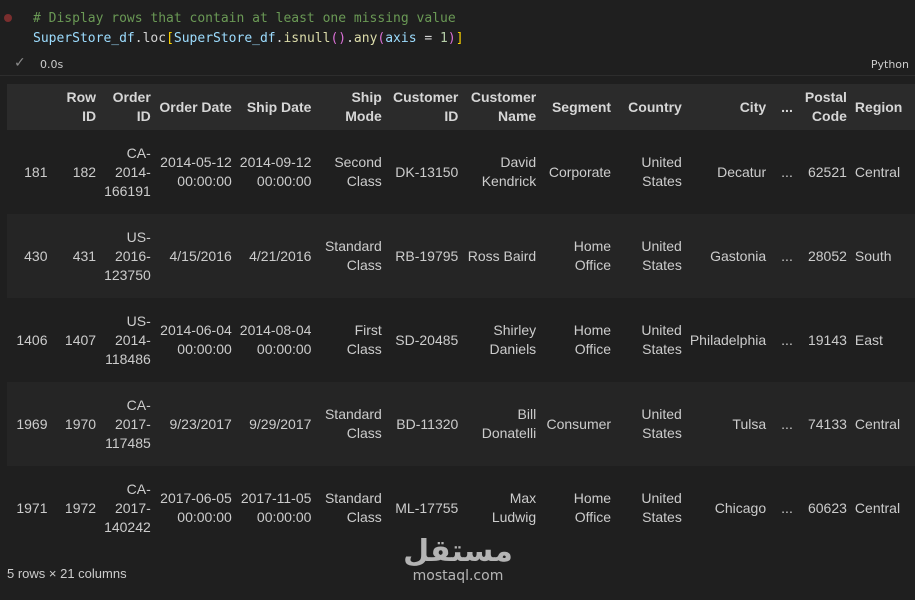 Image resolution: width=915 pixels, height=600 pixels. Describe the element at coordinates (451, 38) in the screenshot. I see `code-token-paren: )` at that location.